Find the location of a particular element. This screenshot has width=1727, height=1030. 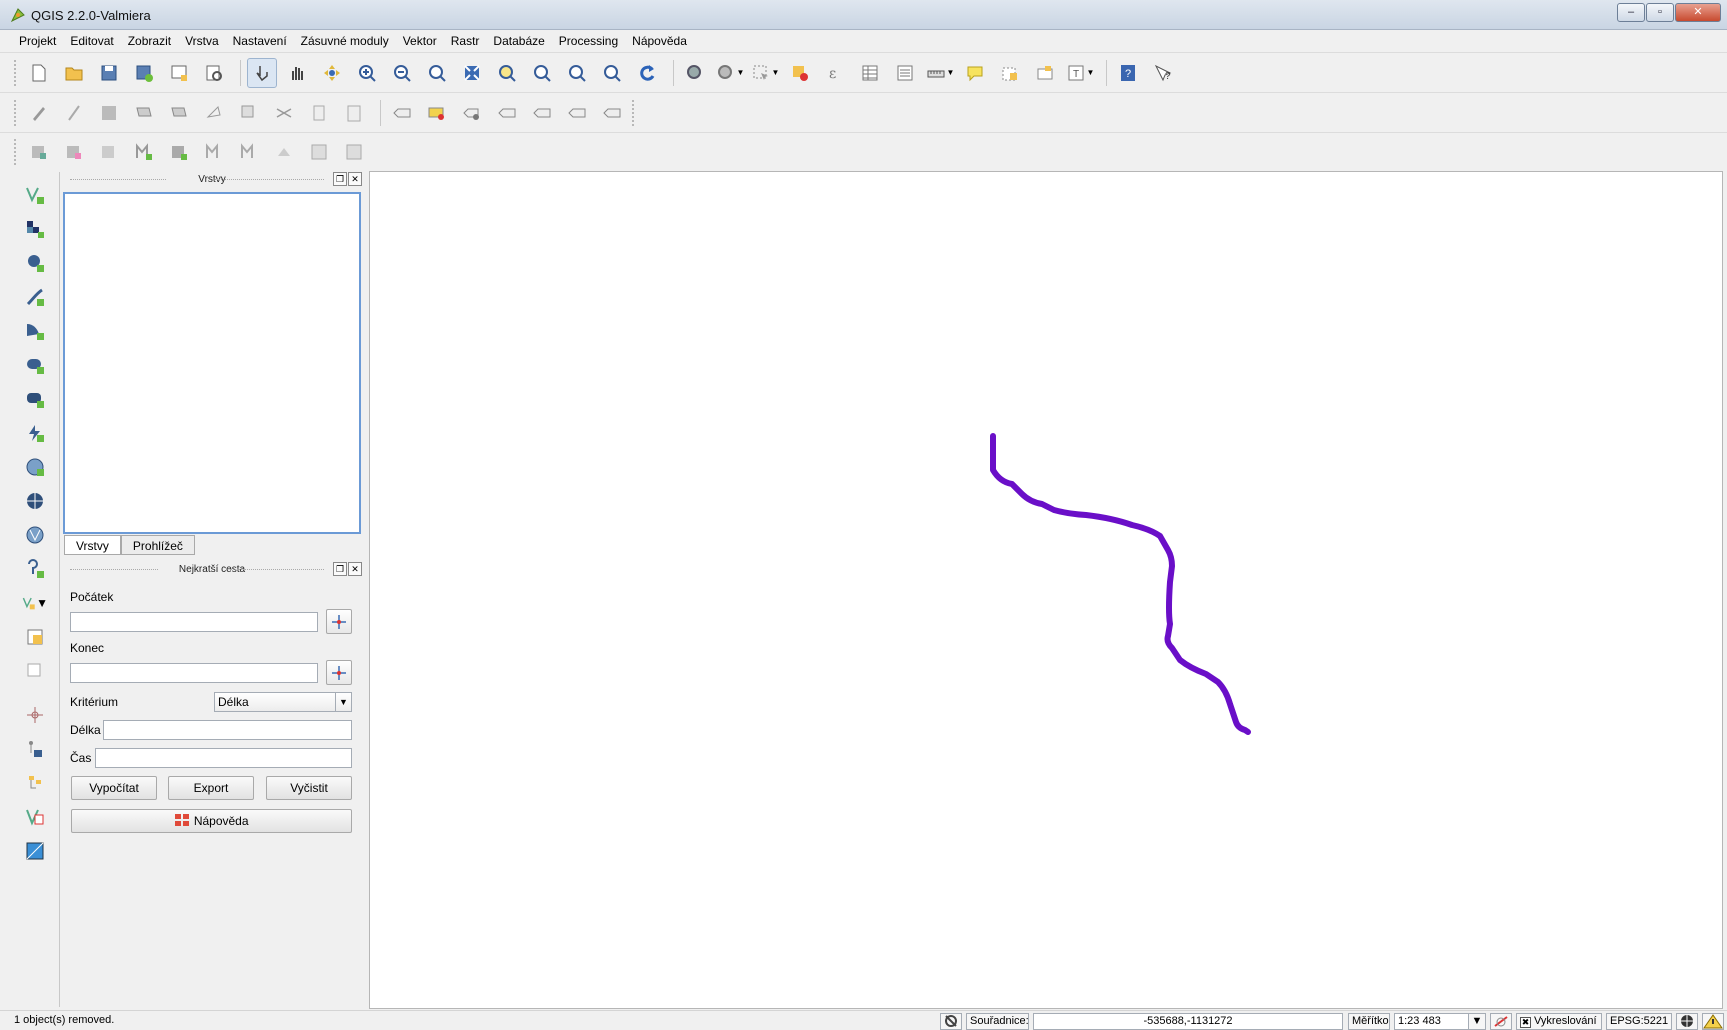

pan-to-selection-icon is located at coordinates (332, 73).